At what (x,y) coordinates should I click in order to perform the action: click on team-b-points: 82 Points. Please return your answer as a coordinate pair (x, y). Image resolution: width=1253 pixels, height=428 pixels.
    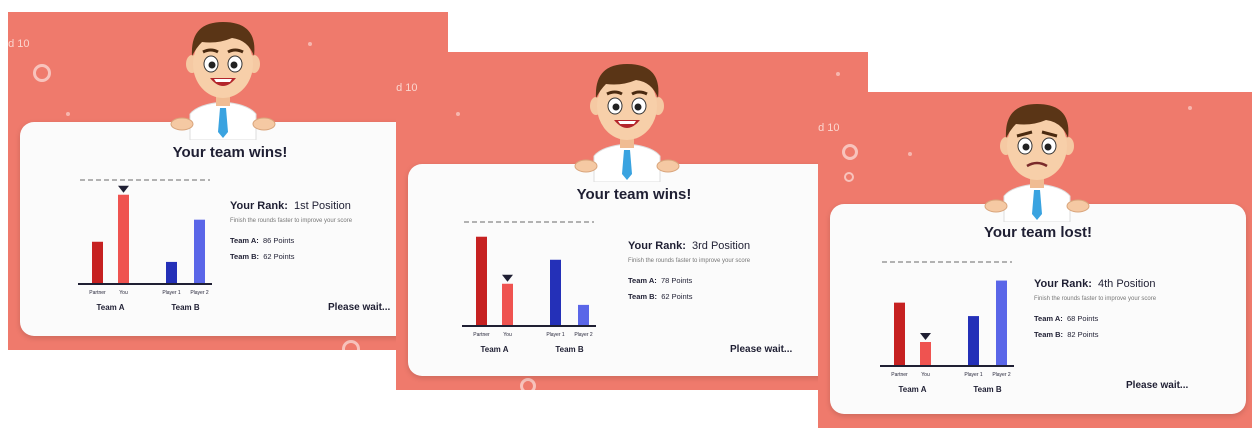
    Looking at the image, I should click on (1083, 334).